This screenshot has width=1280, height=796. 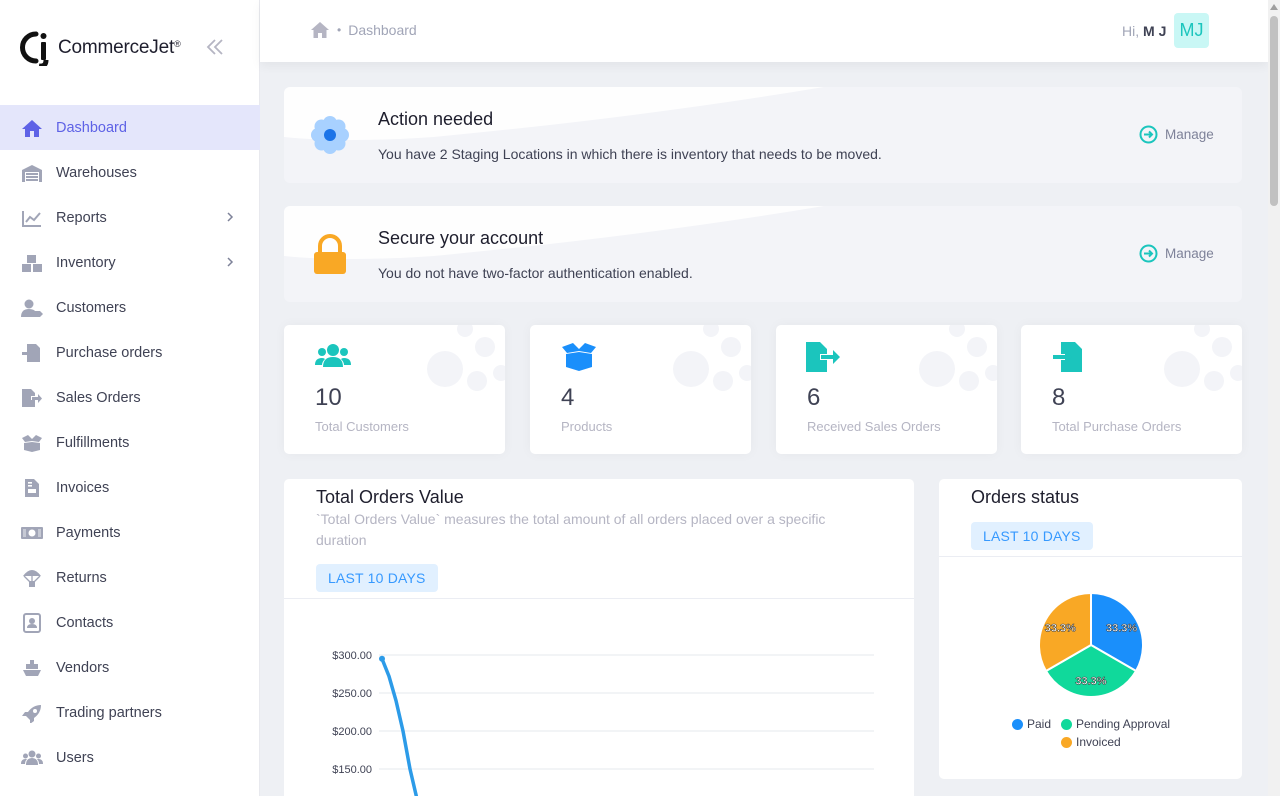 I want to click on sidebar-item-label: Customers, so click(x=91, y=307).